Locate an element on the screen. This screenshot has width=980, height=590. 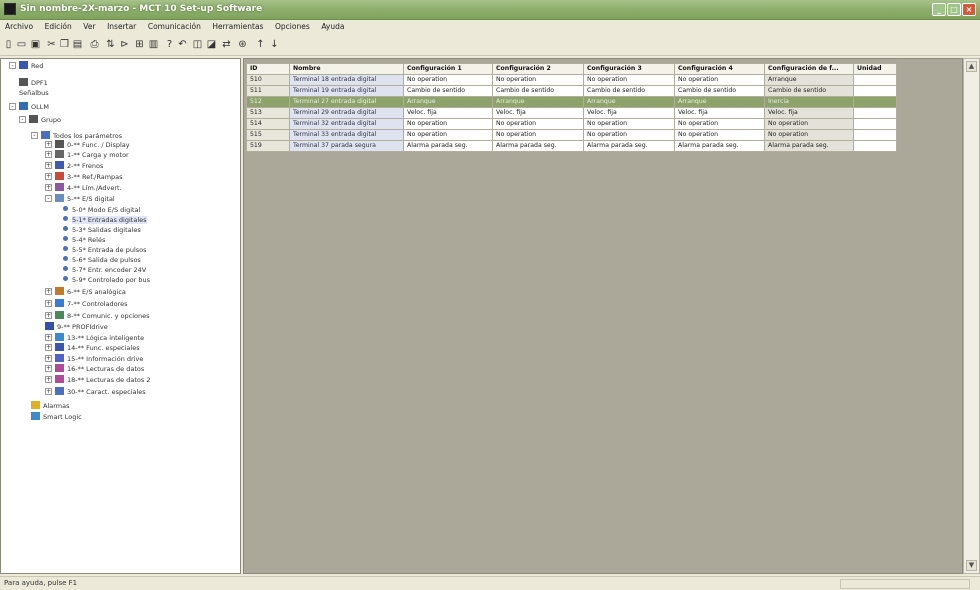
table-cell: Terminal 27 entrada digital is located at coordinates (346, 102).